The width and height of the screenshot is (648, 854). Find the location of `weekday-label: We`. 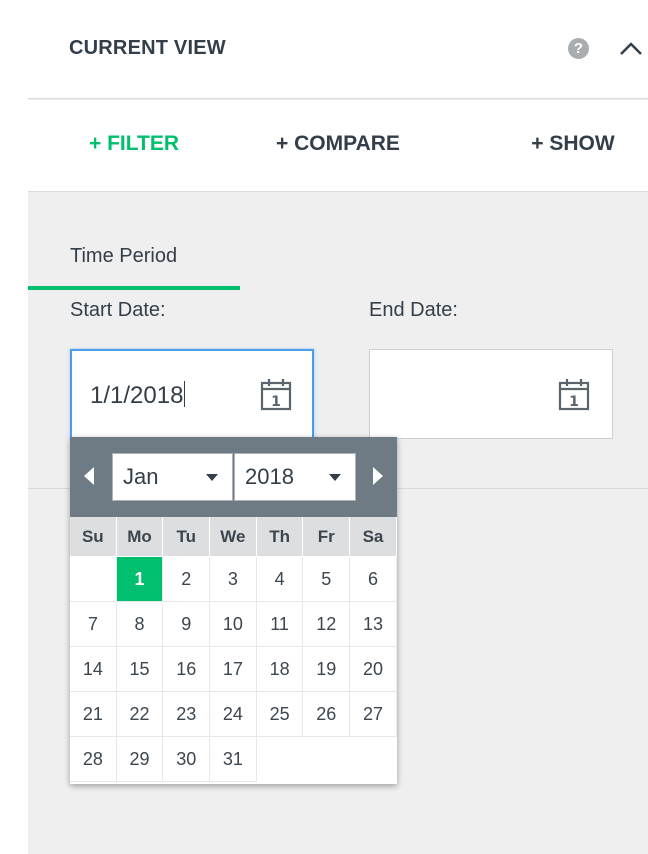

weekday-label: We is located at coordinates (233, 537).